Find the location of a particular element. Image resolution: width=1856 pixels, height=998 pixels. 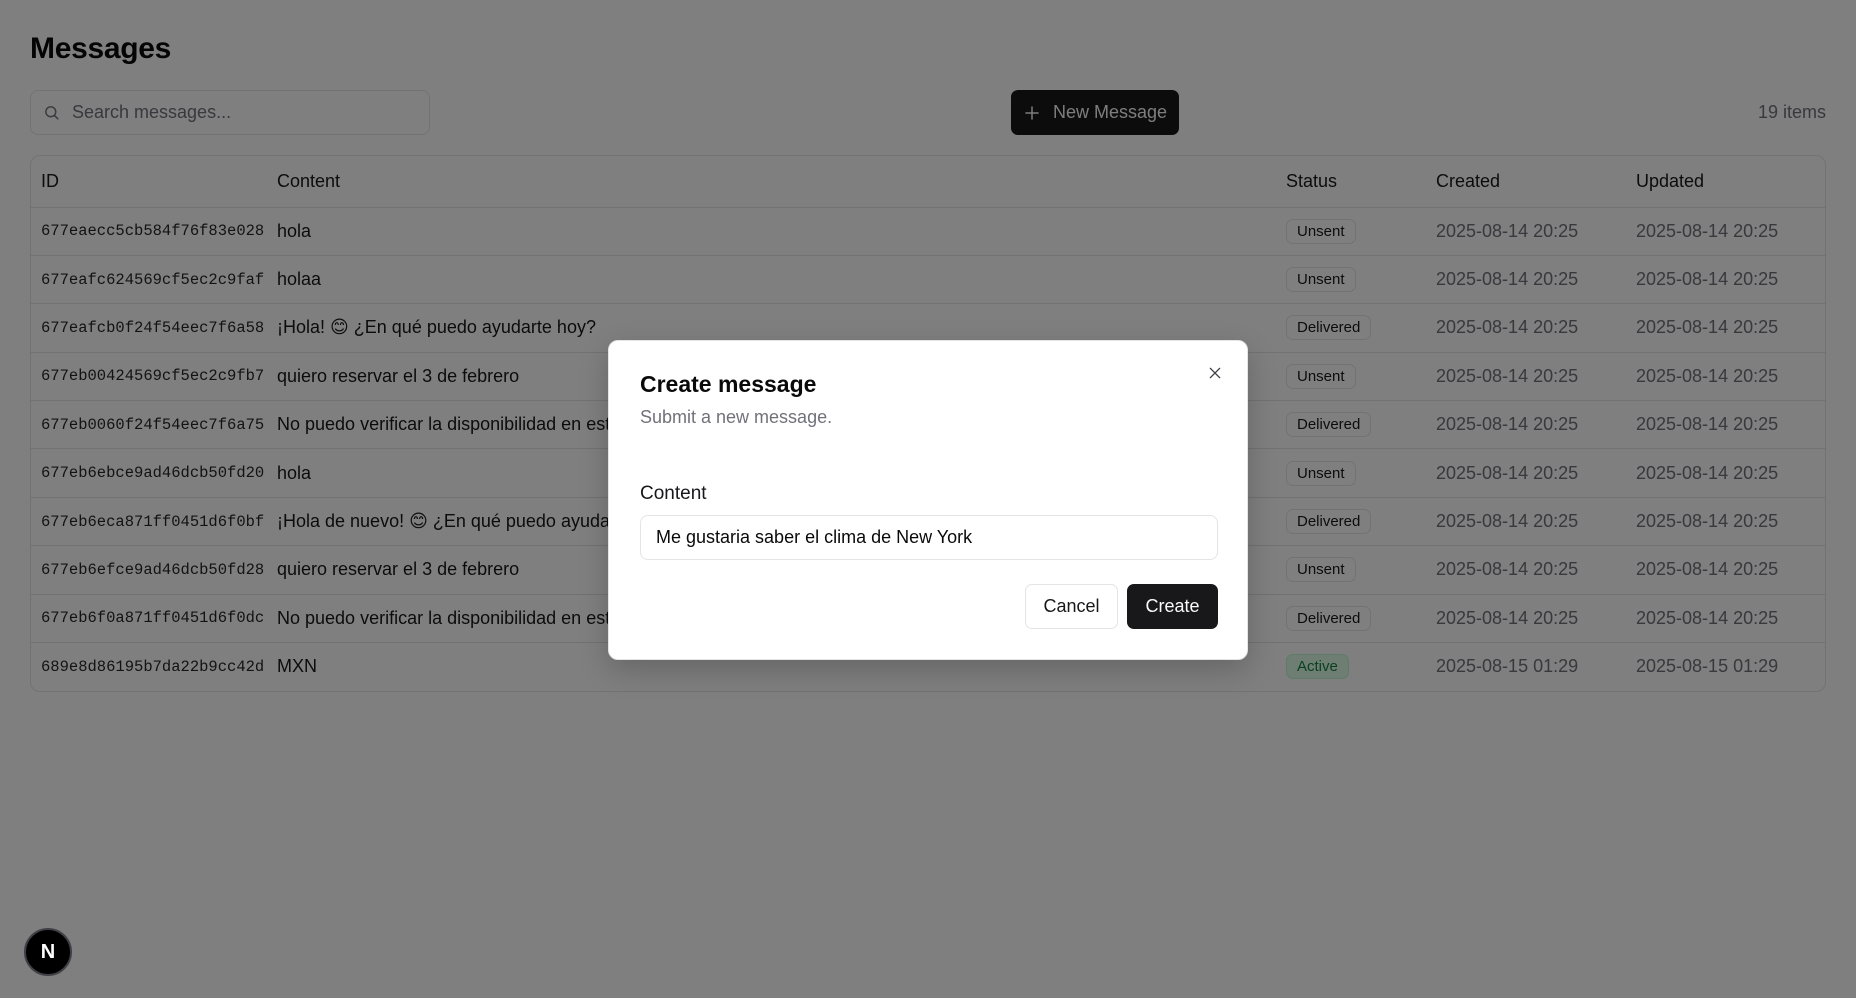

dev-tools-badge: N is located at coordinates (48, 952).